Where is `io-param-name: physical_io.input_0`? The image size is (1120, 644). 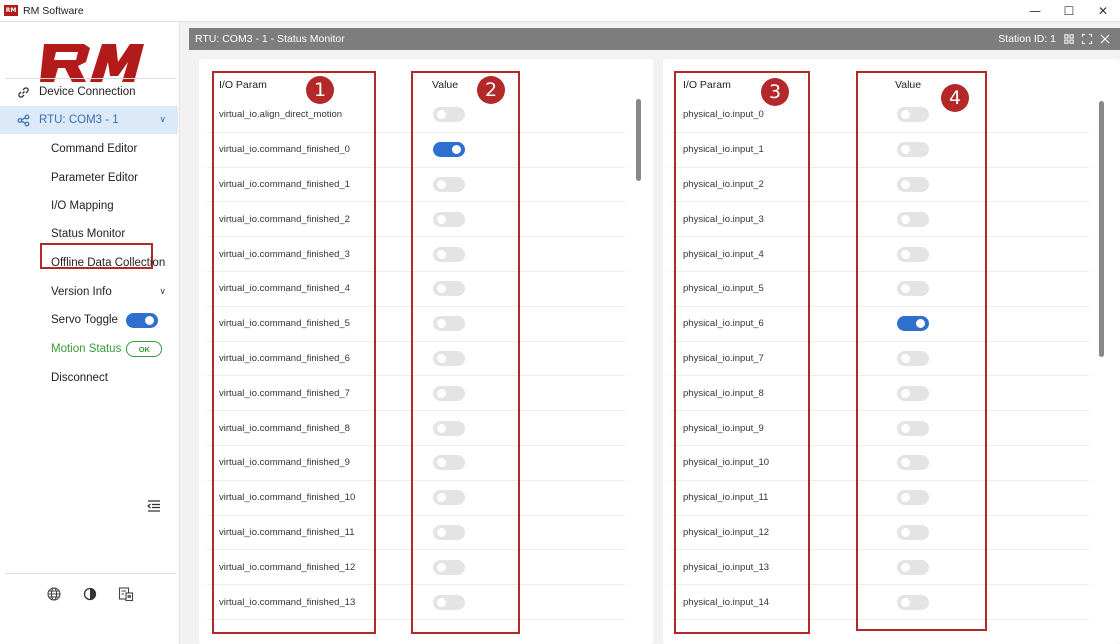
io-param-name: physical_io.input_0 is located at coordinates (723, 115).